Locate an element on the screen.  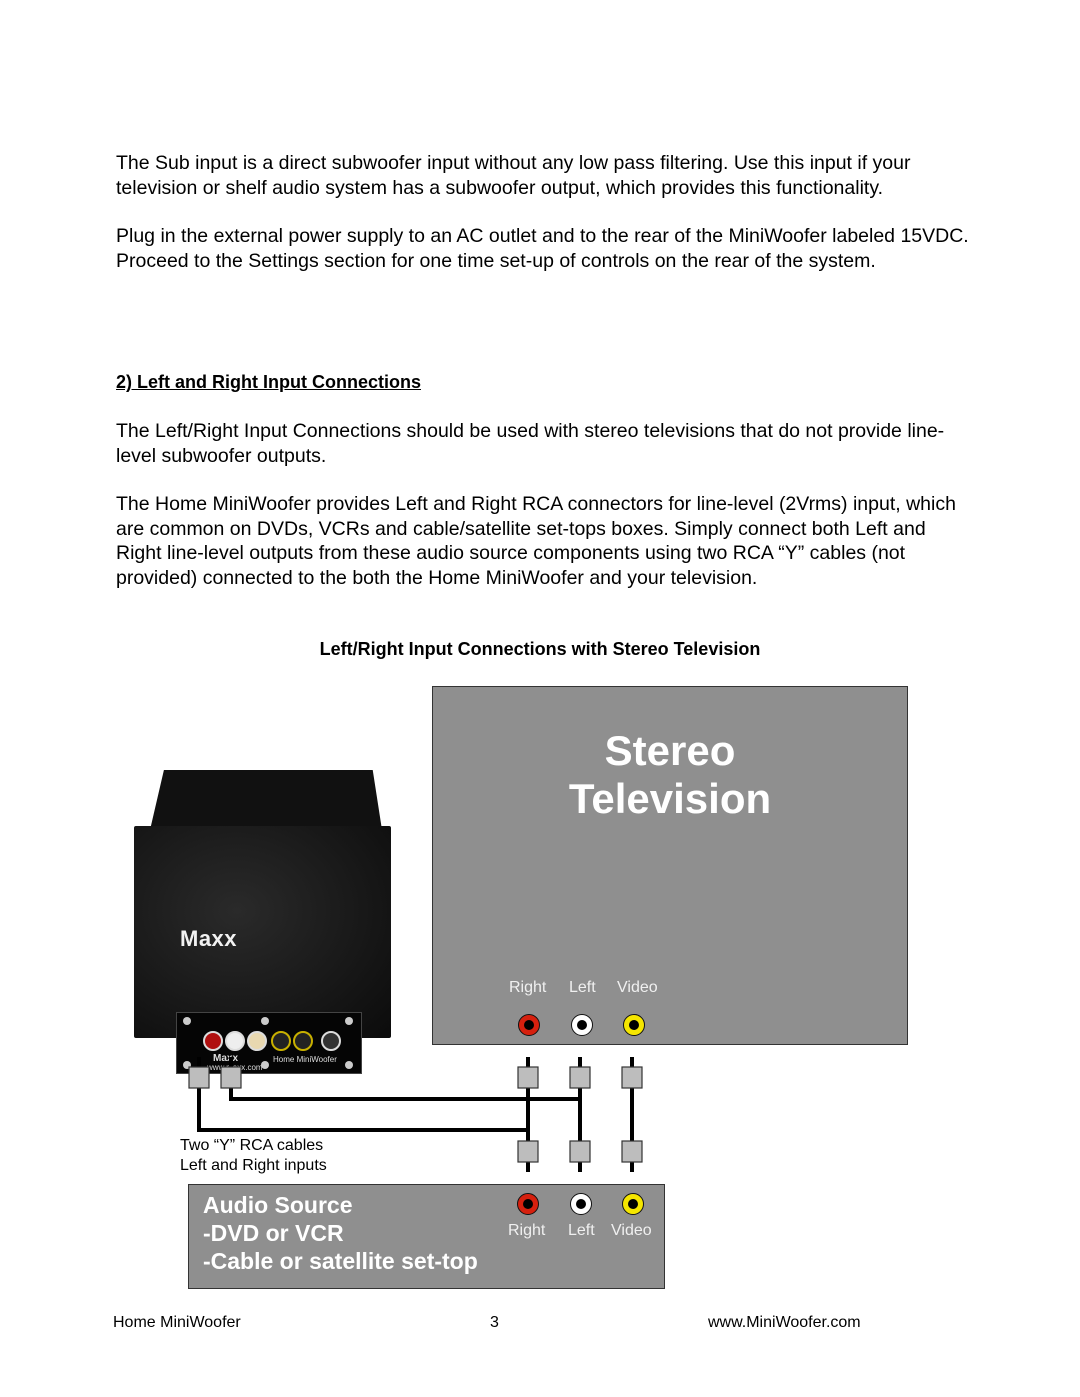
rca-plug-src-left is located at coordinates (580, 1151).